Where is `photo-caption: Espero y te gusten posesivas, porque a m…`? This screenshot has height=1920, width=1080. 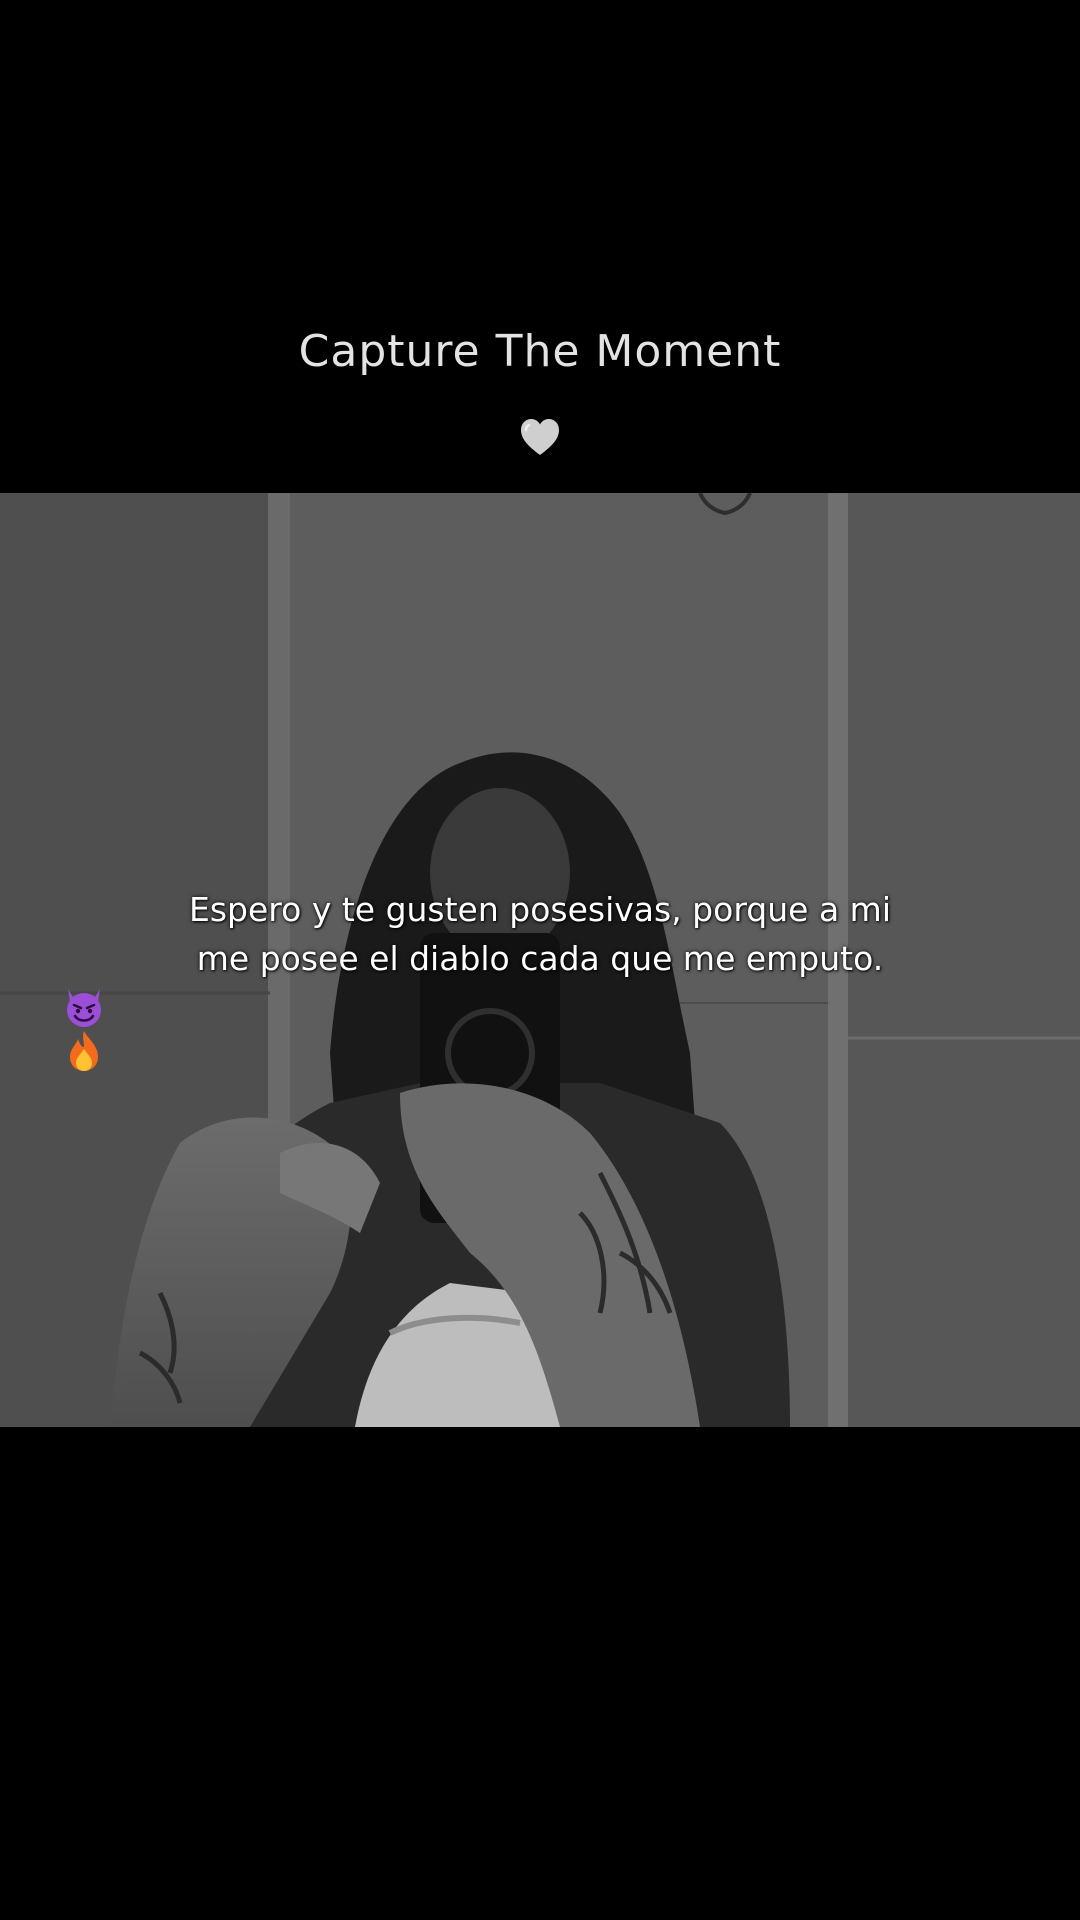 photo-caption: Espero y te gusten posesivas, porque a m… is located at coordinates (540, 978).